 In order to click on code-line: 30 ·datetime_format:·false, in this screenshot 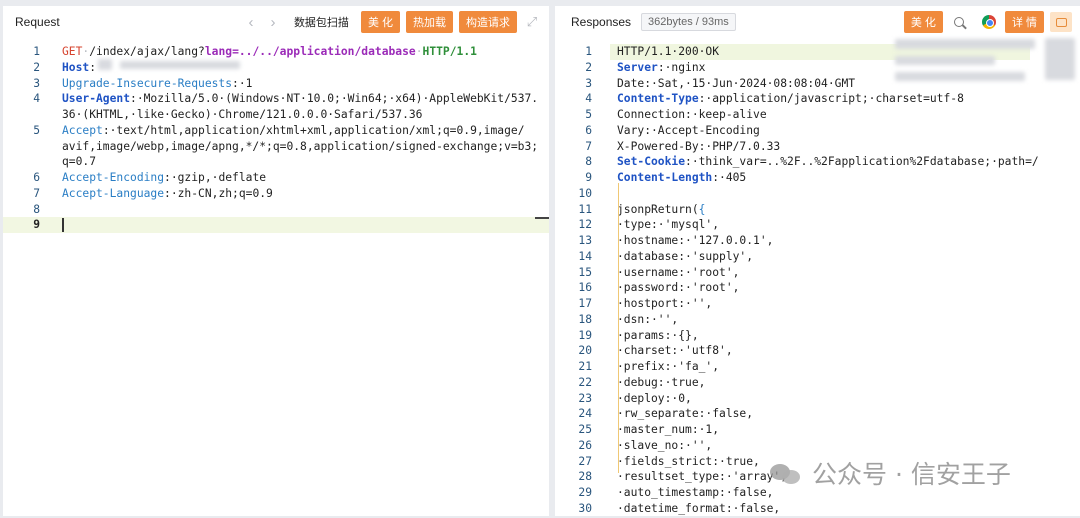, I will do `click(817, 508)`.